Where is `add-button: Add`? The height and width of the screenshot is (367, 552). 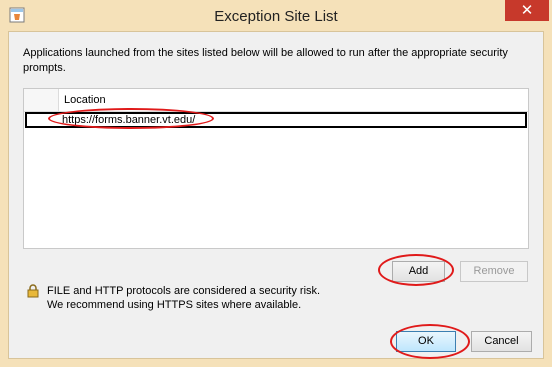 add-button: Add is located at coordinates (418, 271).